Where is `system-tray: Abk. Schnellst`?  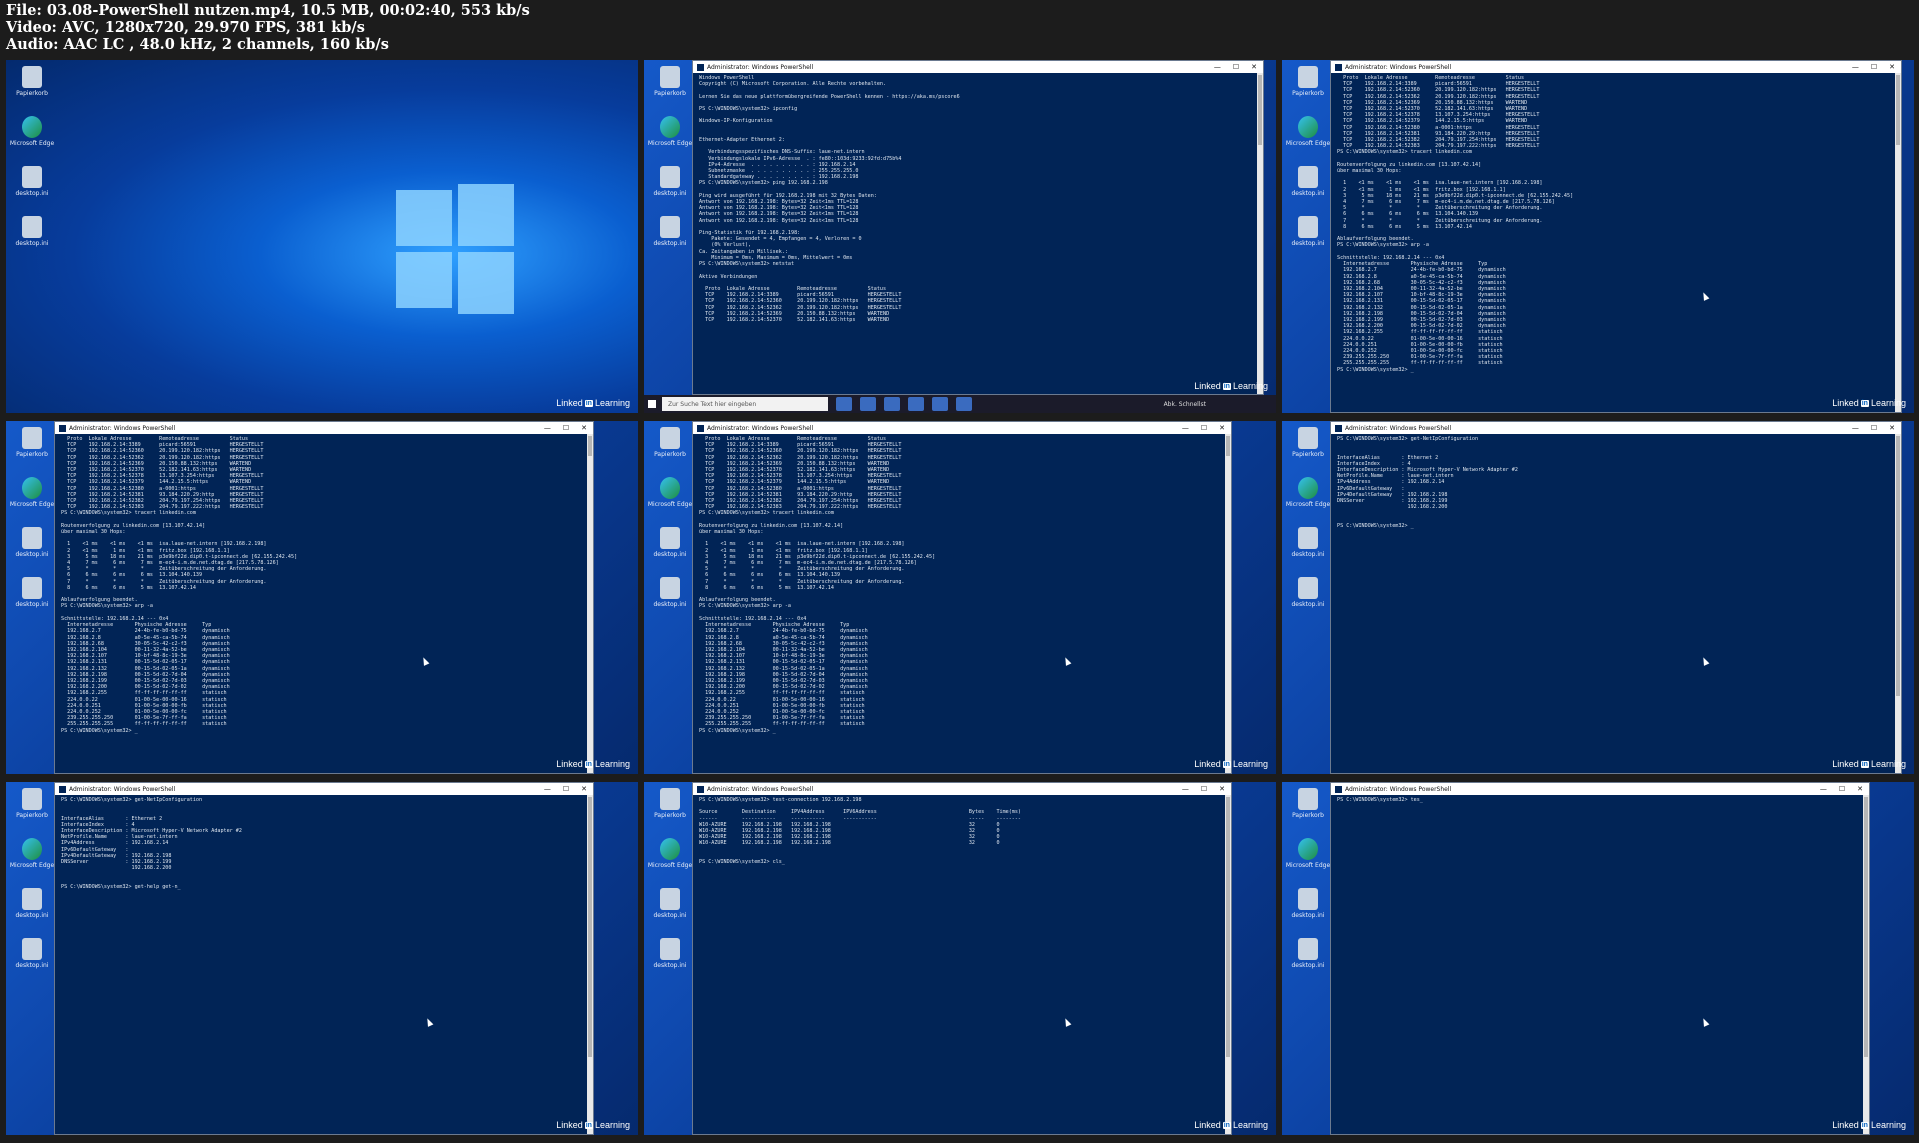
system-tray: Abk. Schnellst is located at coordinates (1220, 404).